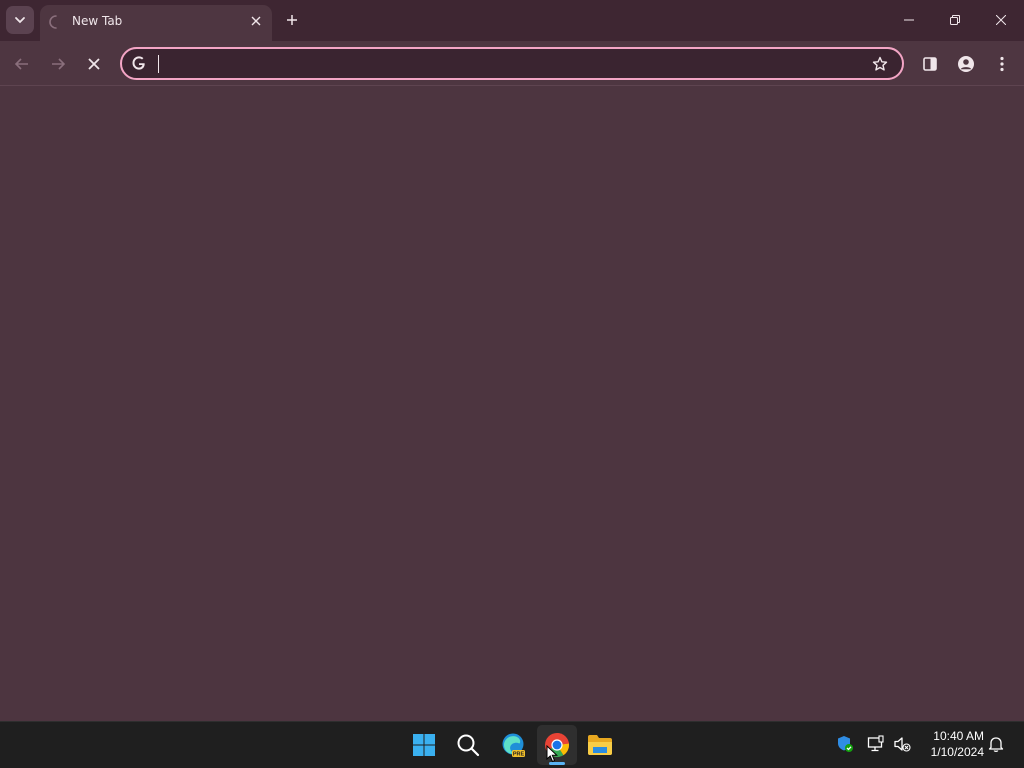  I want to click on notifications-button, so click(996, 744).